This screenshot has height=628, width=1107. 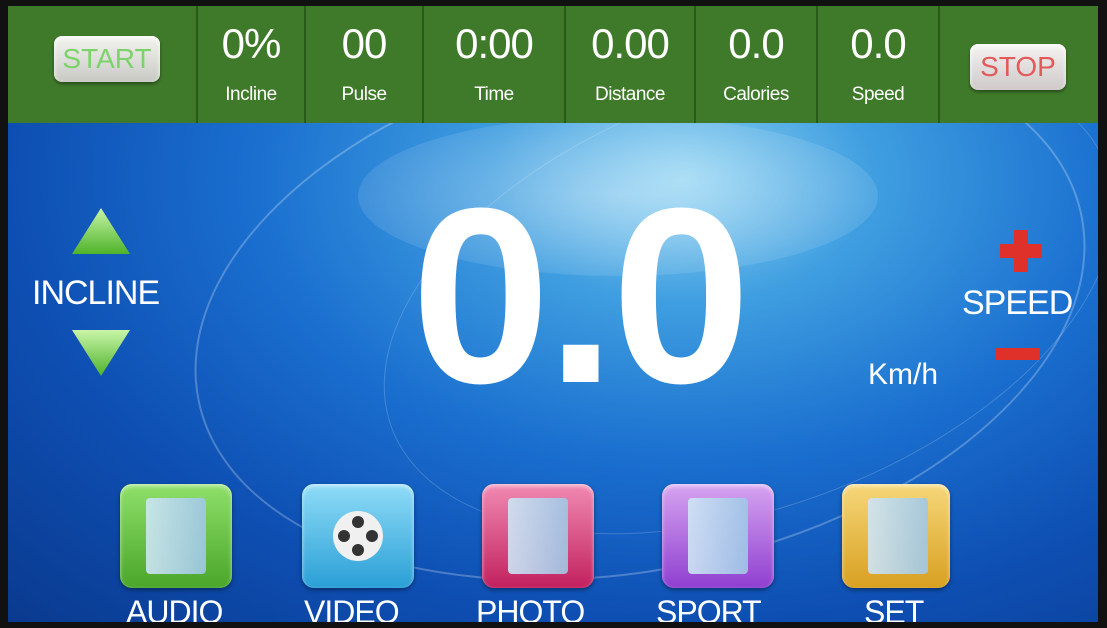 I want to click on video-reel-icon, so click(x=358, y=536).